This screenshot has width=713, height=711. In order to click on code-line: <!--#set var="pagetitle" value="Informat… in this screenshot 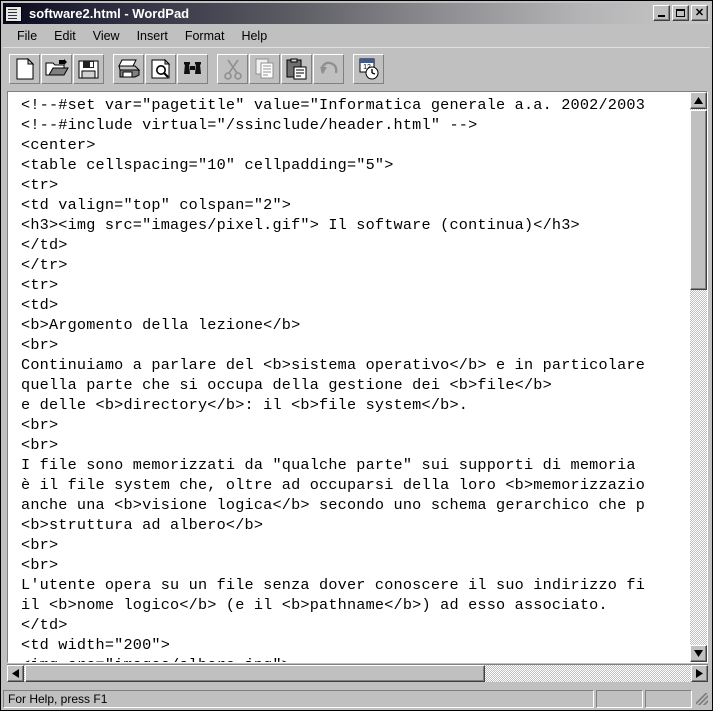, I will do `click(333, 105)`.